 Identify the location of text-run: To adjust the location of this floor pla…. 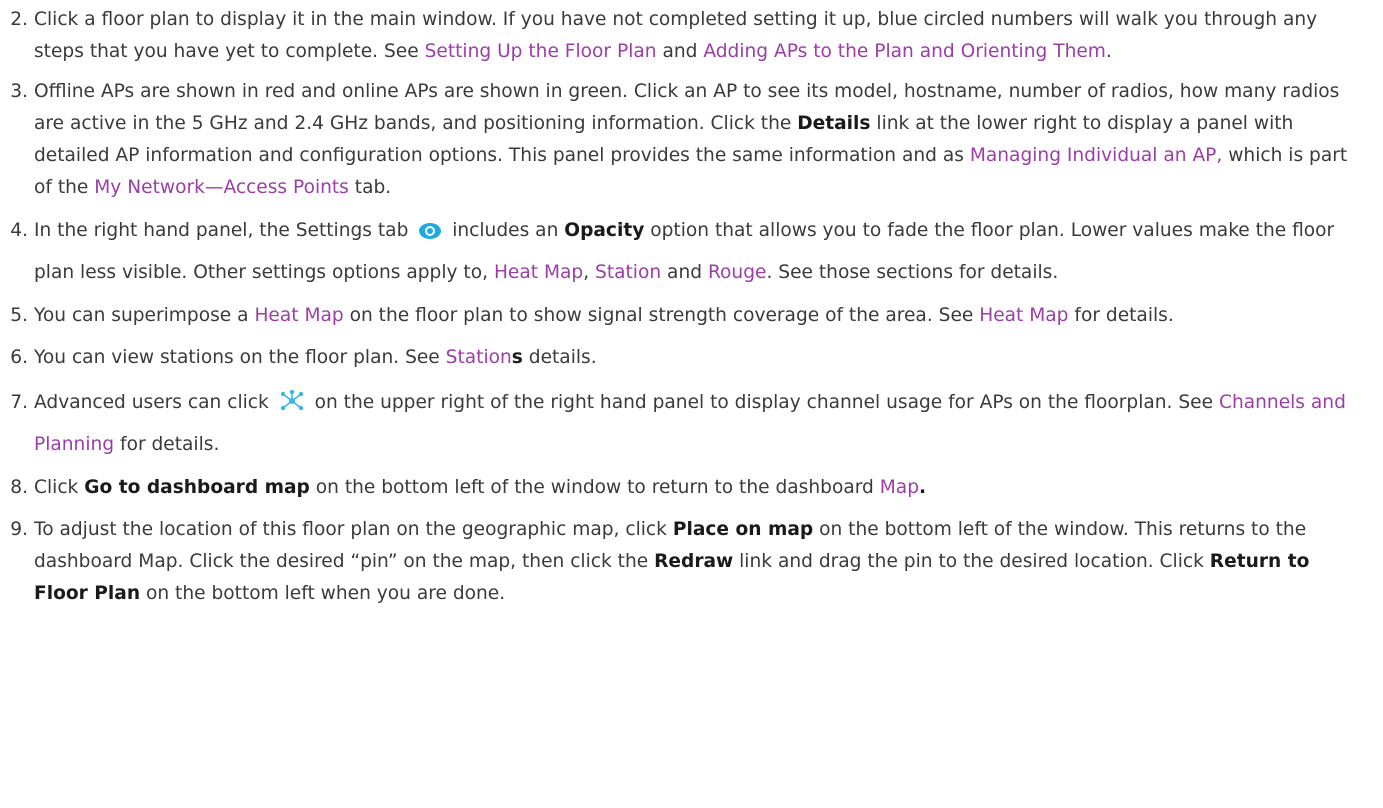
(353, 529).